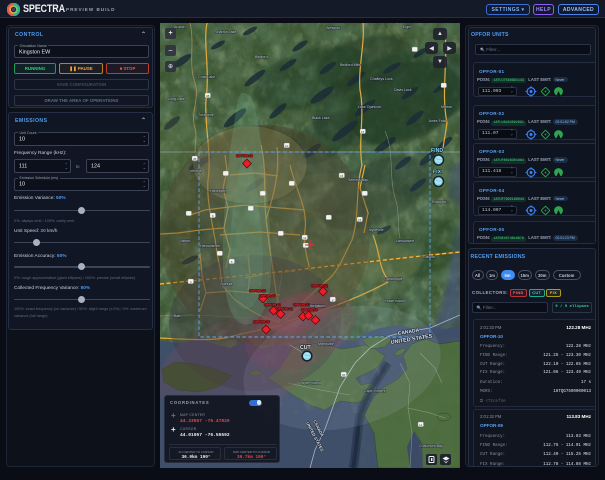 The width and height of the screenshot is (605, 480). I want to click on svg-text: Bedford Mills, so click(350, 65).